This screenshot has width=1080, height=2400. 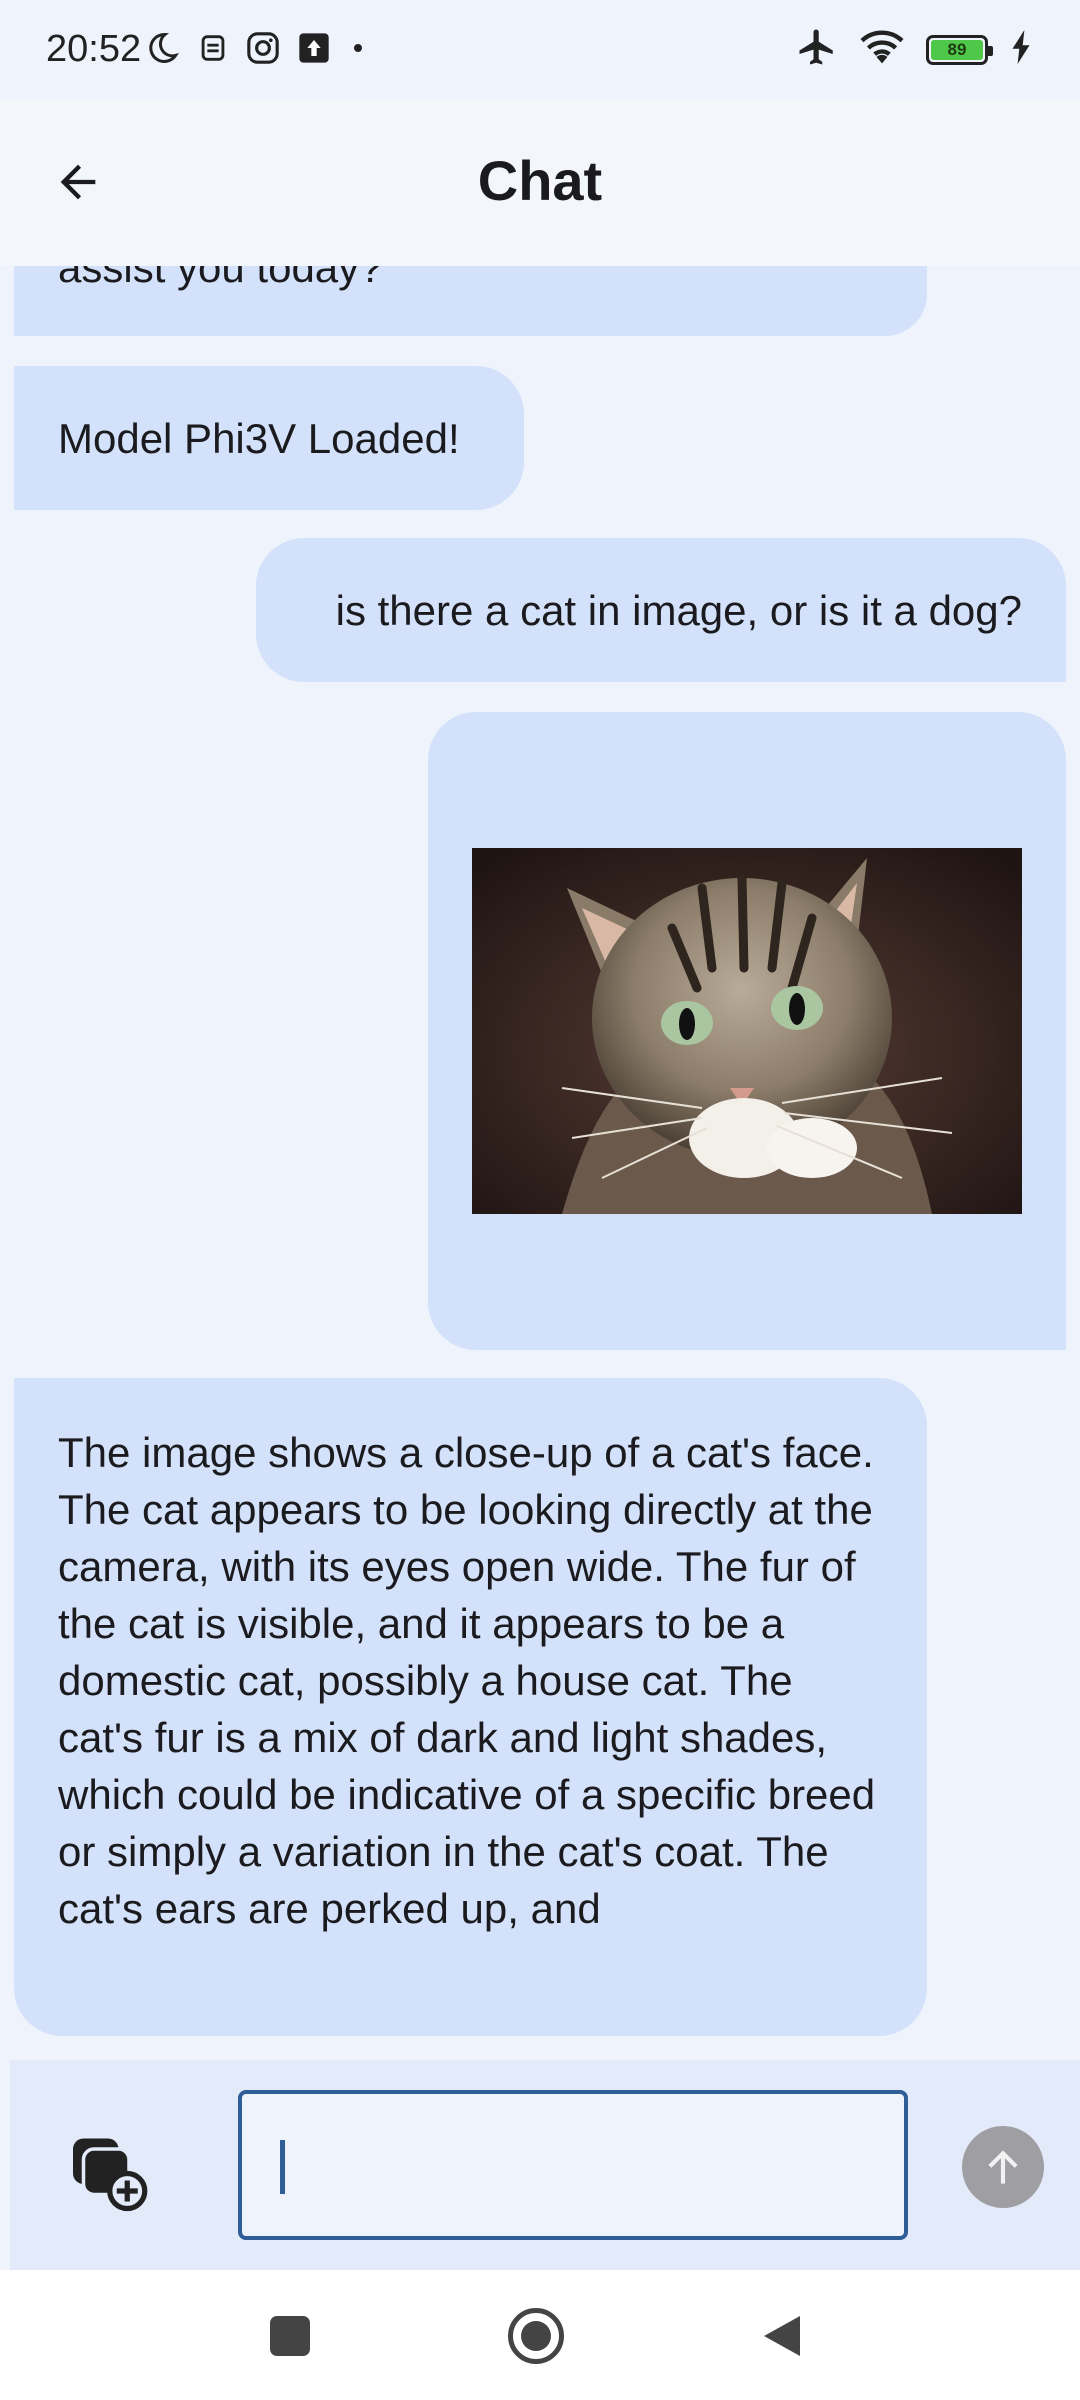 What do you see at coordinates (990, 50) in the screenshot?
I see `battery-tip` at bounding box center [990, 50].